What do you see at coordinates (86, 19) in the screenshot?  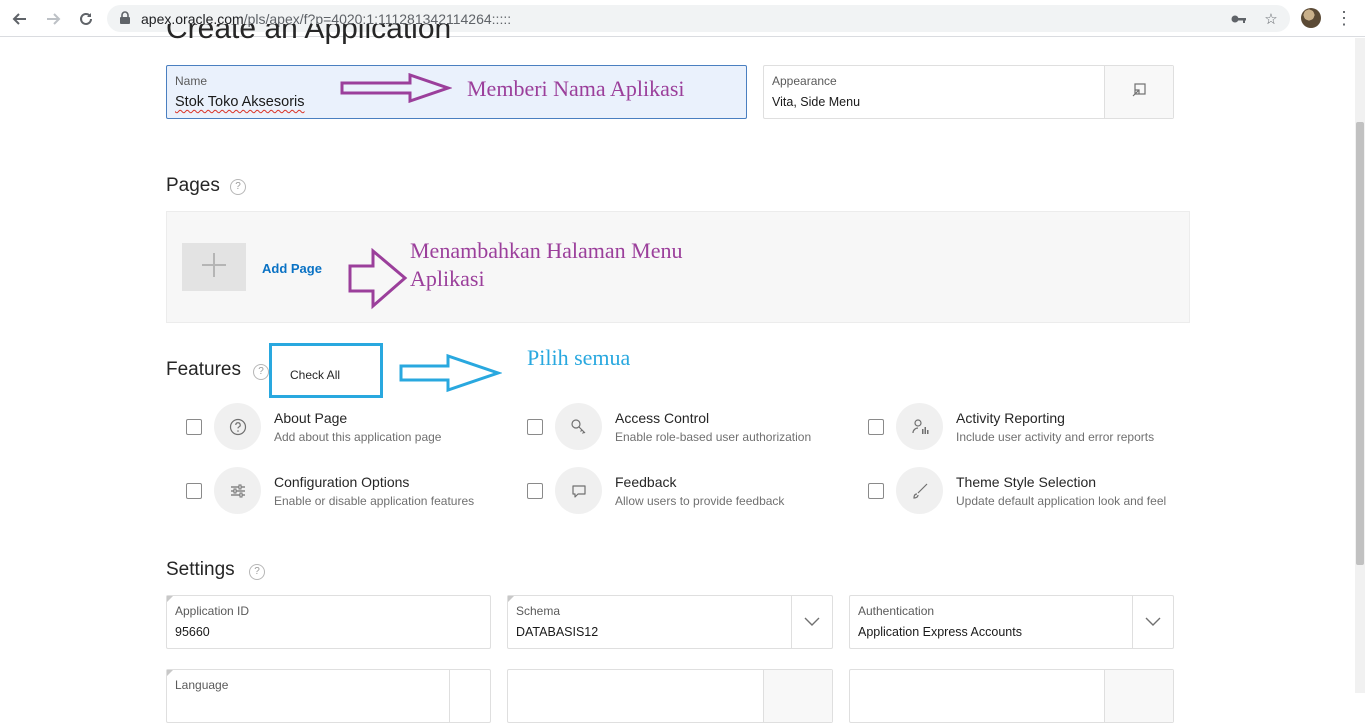 I see `reload-icon` at bounding box center [86, 19].